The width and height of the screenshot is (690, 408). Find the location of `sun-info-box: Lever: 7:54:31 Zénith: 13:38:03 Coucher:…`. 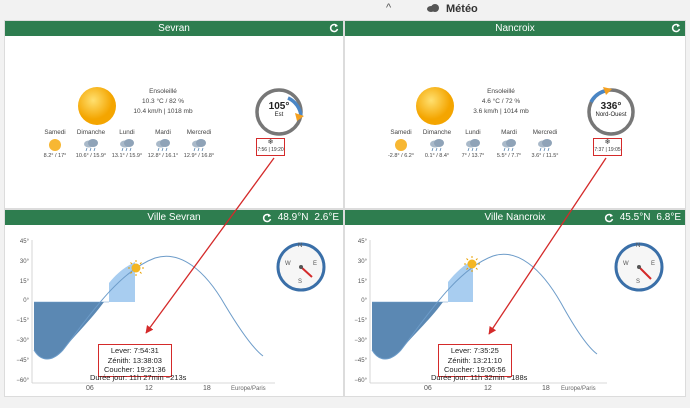

sun-info-box: Lever: 7:54:31 Zénith: 13:38:03 Coucher:… is located at coordinates (135, 360).